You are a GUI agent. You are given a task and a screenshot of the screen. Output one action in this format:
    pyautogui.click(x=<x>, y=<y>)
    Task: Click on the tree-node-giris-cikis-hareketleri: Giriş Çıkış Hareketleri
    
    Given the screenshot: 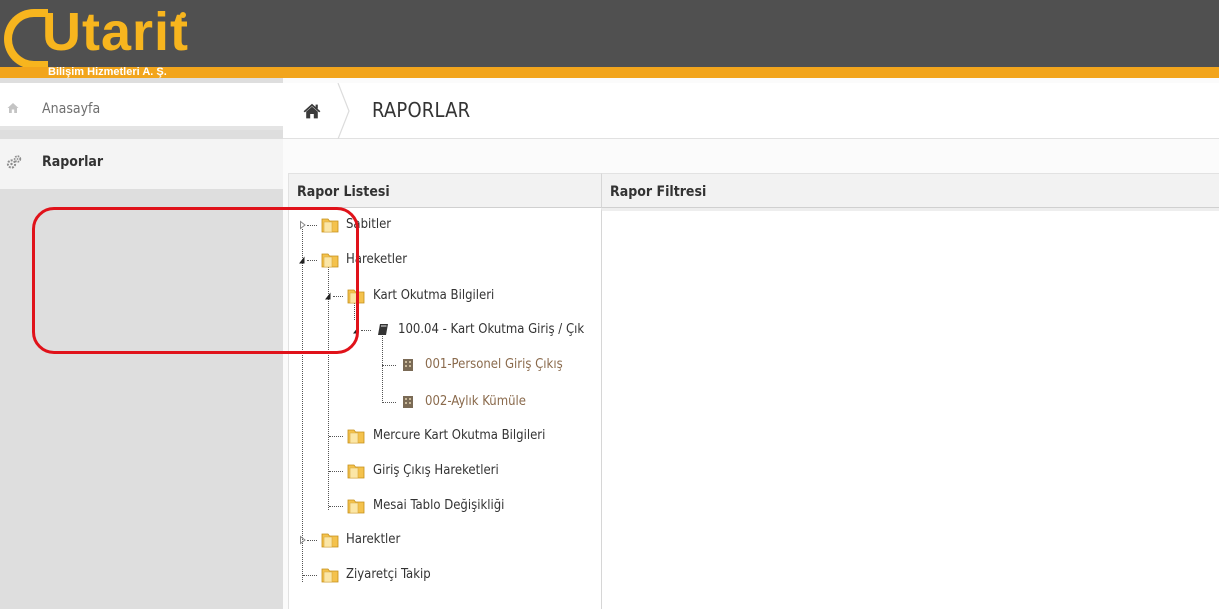 What is the action you would take?
    pyautogui.click(x=429, y=471)
    